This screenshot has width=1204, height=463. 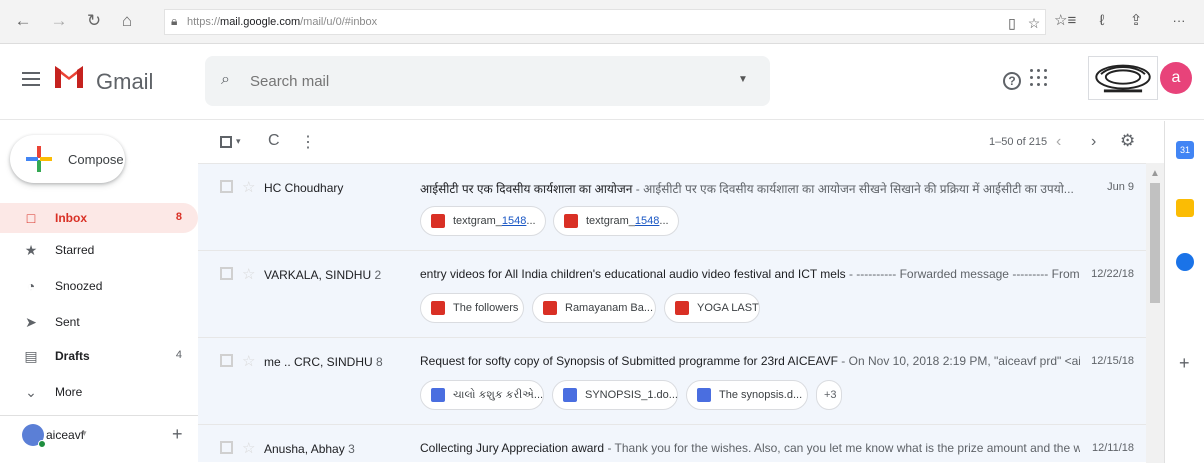 I want to click on notes-icon: ℓ, so click(x=1102, y=21).